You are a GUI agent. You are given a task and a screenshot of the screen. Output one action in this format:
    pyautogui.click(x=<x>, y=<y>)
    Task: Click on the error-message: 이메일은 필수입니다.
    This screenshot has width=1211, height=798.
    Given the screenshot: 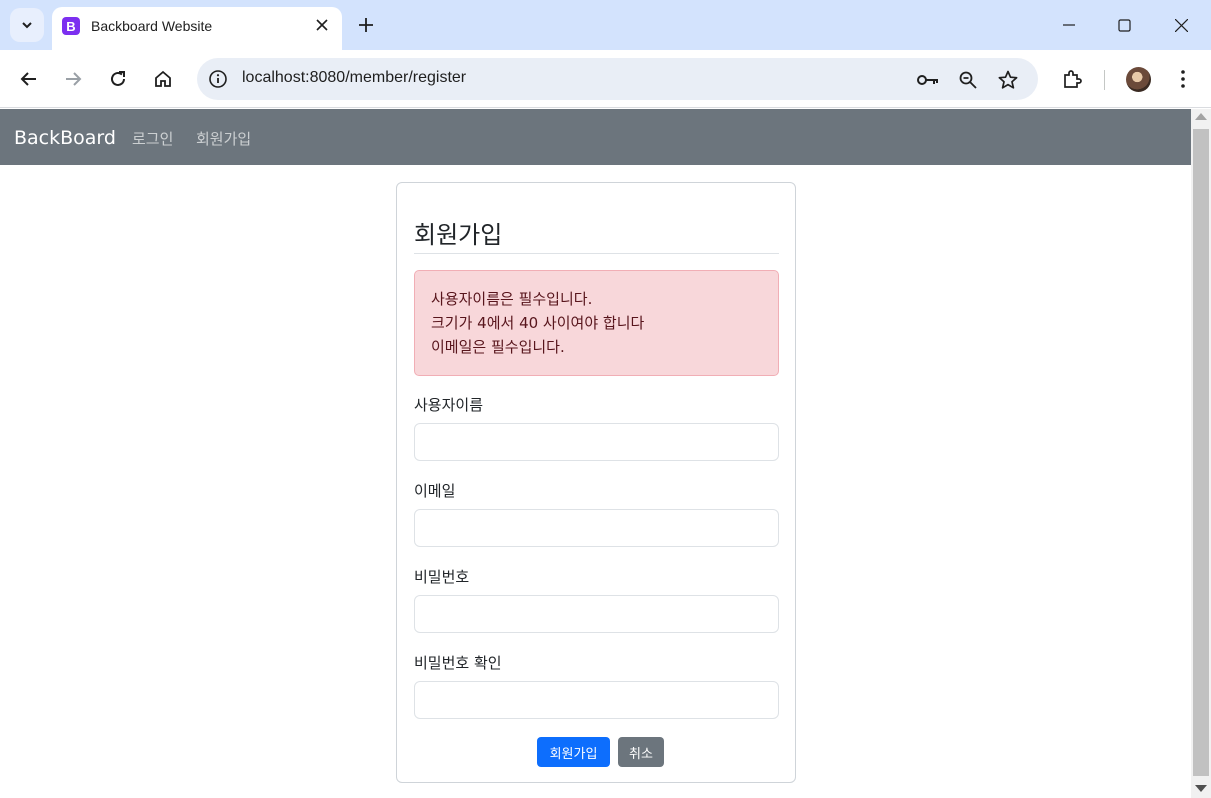 What is the action you would take?
    pyautogui.click(x=498, y=347)
    